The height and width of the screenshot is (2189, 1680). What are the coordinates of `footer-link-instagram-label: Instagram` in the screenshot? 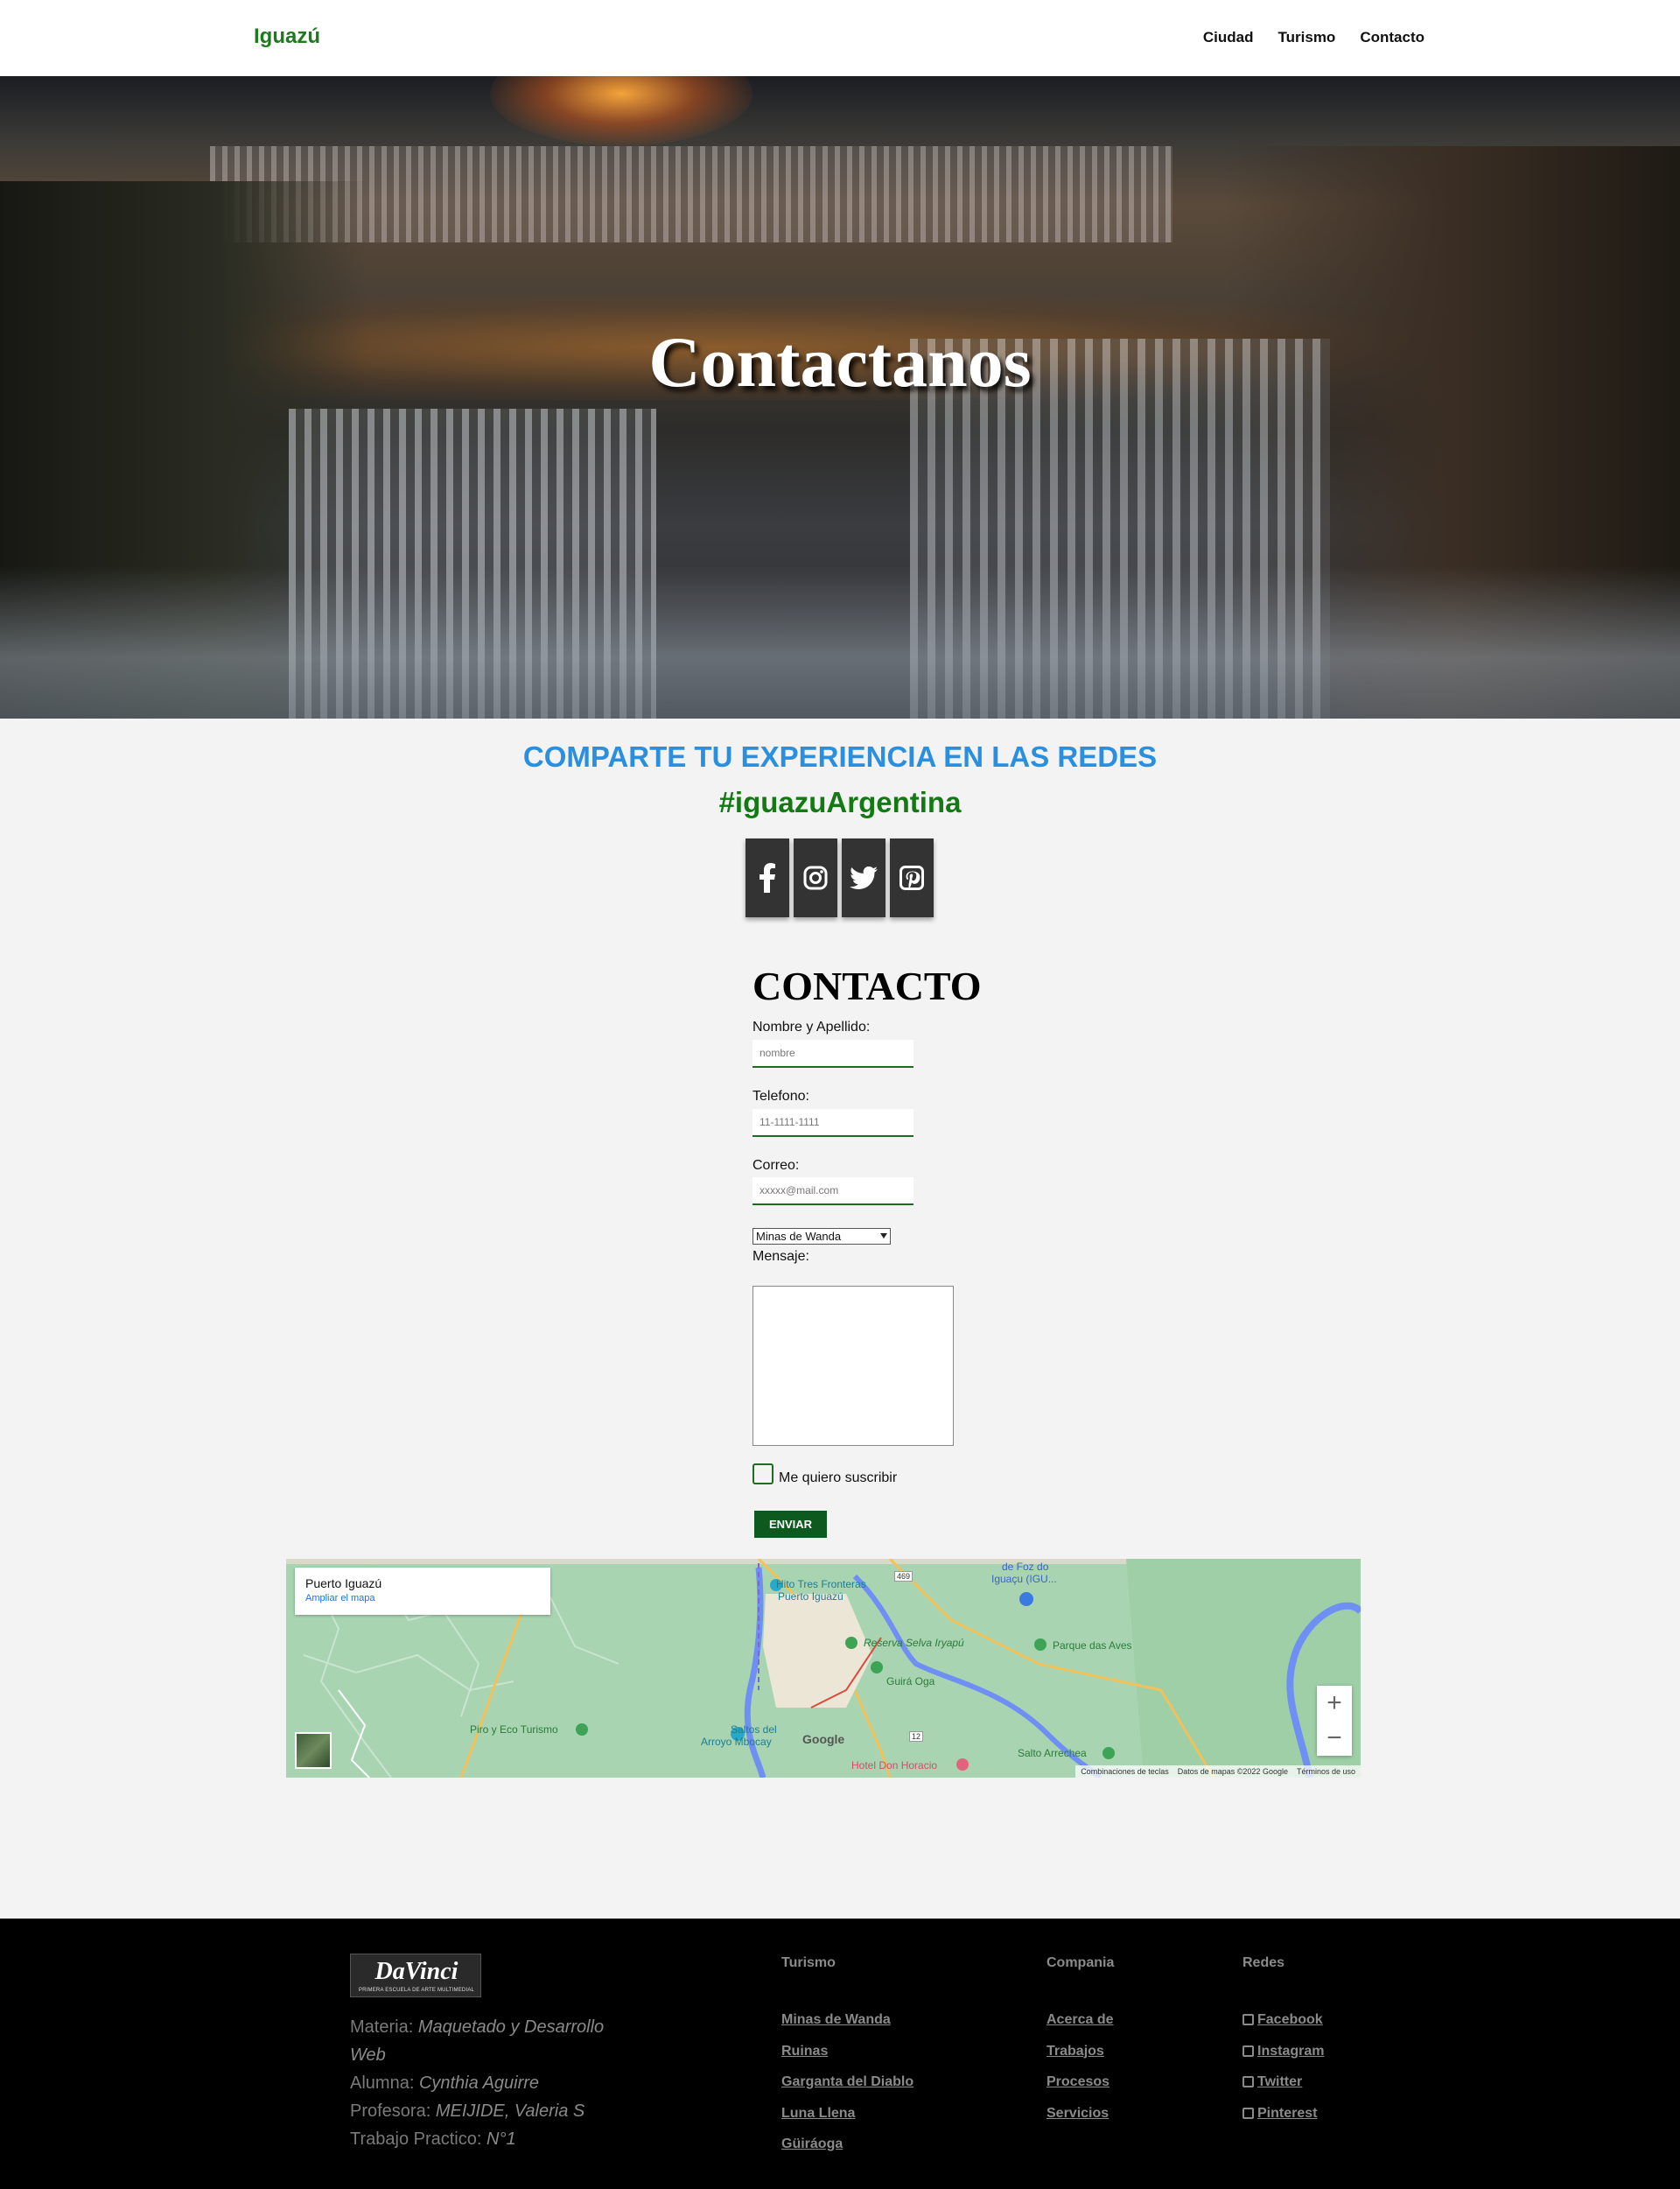 It's located at (1291, 2051).